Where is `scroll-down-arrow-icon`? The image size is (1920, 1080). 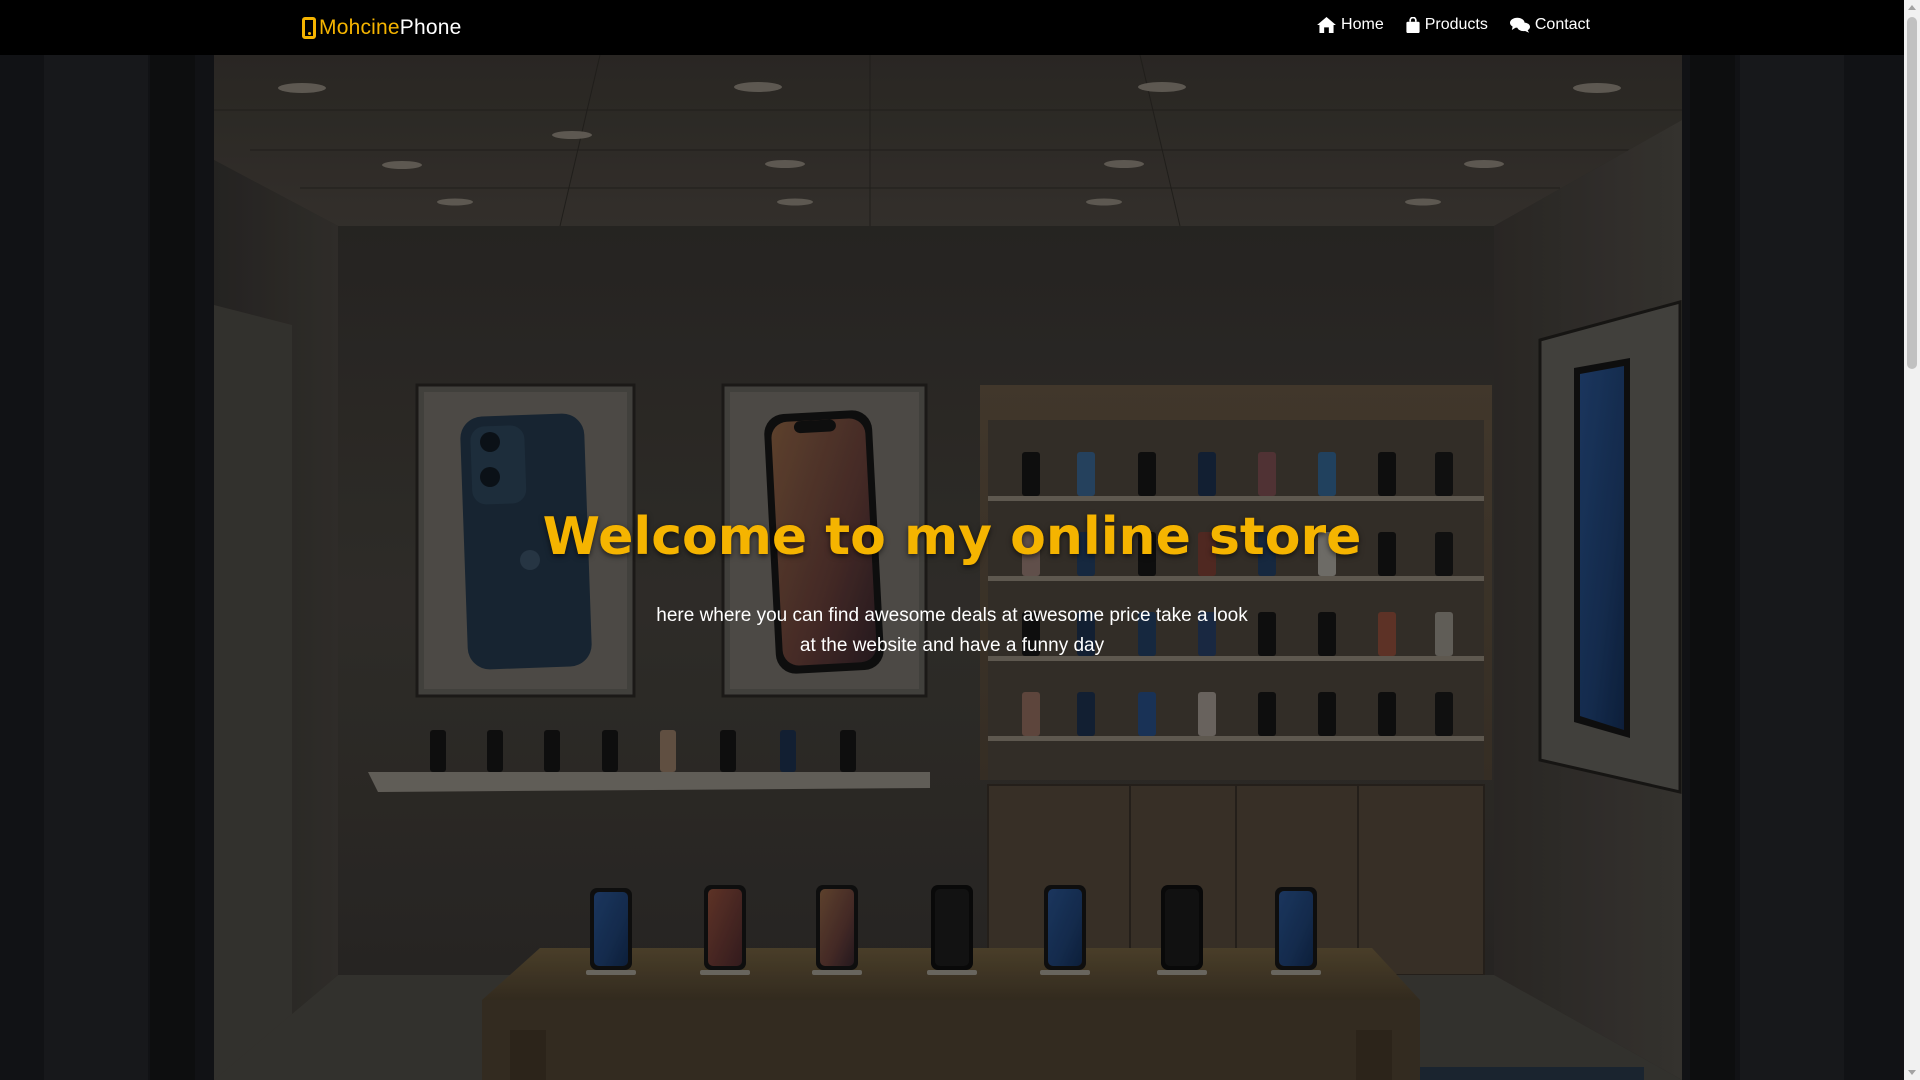 scroll-down-arrow-icon is located at coordinates (1912, 1072).